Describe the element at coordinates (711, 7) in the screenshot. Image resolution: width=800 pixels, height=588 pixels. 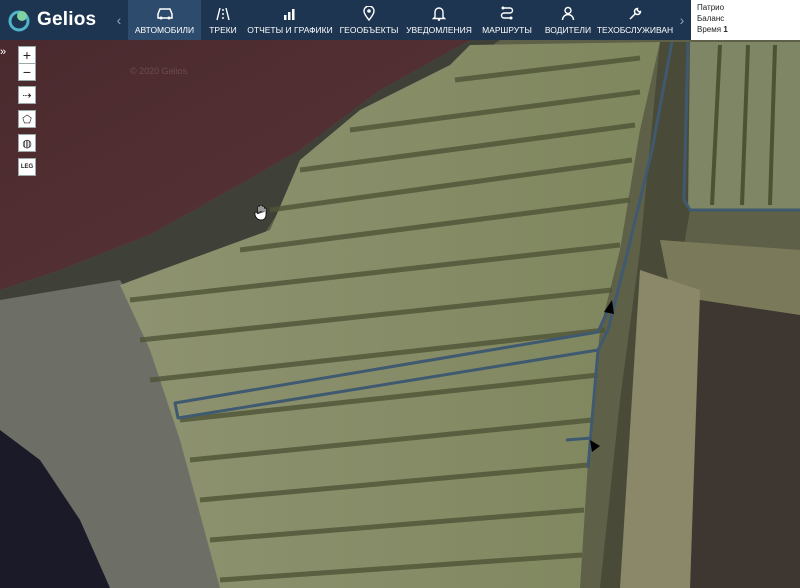
I see `account-name: Патрио` at that location.